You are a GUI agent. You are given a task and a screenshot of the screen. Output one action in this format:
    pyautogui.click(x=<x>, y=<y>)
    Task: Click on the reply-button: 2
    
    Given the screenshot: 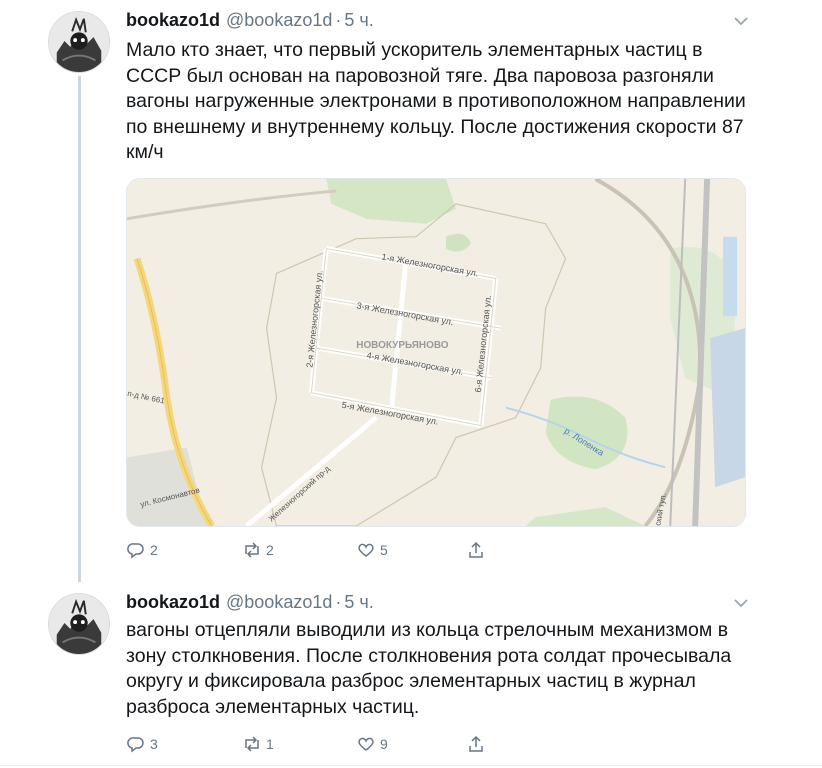 What is the action you would take?
    pyautogui.click(x=142, y=550)
    